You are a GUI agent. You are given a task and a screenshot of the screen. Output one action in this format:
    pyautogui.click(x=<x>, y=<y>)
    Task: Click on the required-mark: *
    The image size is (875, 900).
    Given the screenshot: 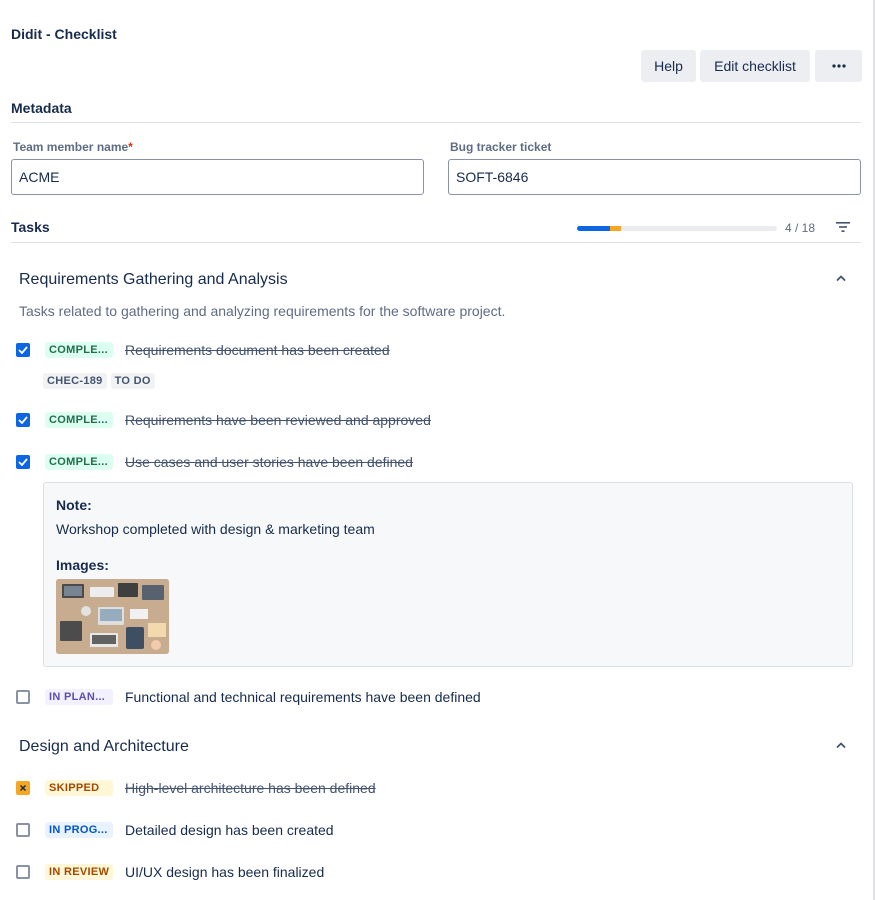 What is the action you would take?
    pyautogui.click(x=130, y=147)
    